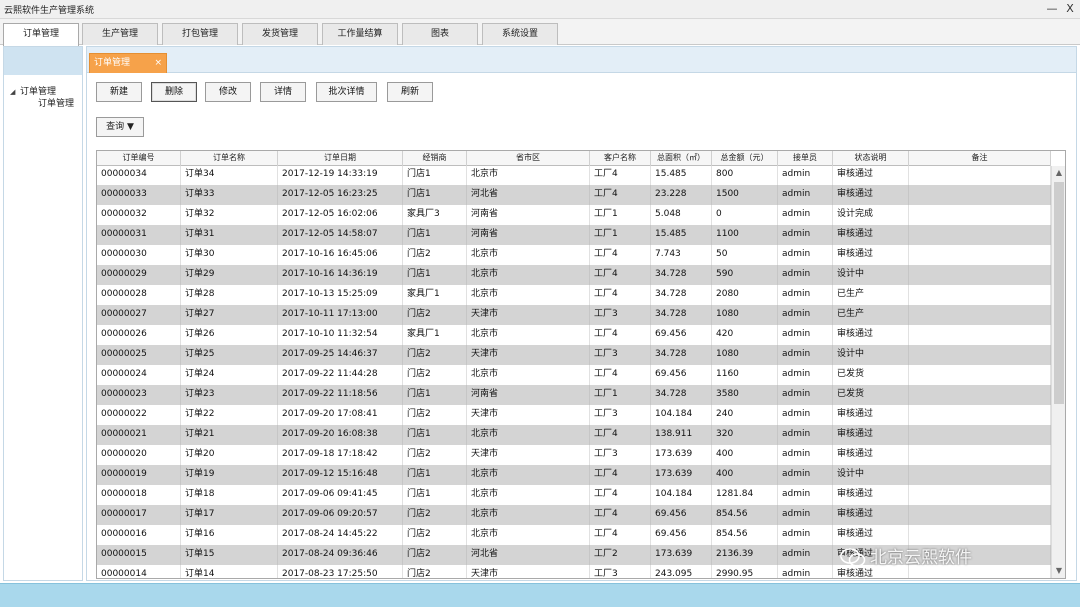  What do you see at coordinates (906, 555) in the screenshot?
I see `watermark: 北京云熙软件` at bounding box center [906, 555].